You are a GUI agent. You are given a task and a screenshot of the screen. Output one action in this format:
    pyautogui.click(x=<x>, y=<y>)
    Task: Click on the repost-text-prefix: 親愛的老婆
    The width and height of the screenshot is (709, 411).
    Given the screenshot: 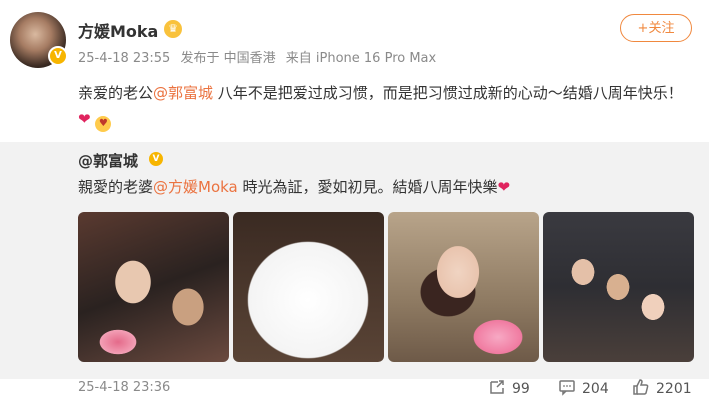 What is the action you would take?
    pyautogui.click(x=116, y=187)
    